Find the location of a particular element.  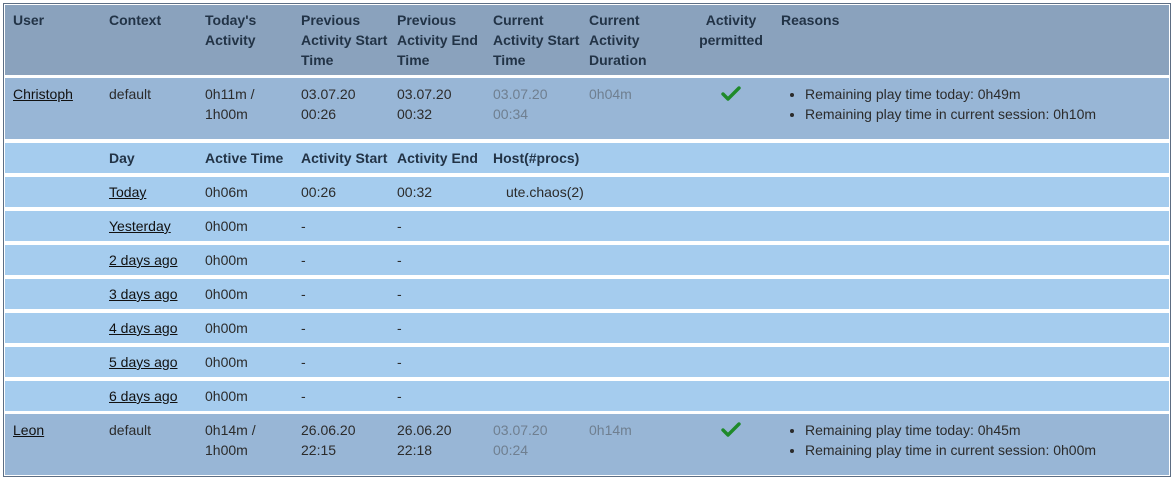

activity-end-value: 00:32 is located at coordinates (415, 192).